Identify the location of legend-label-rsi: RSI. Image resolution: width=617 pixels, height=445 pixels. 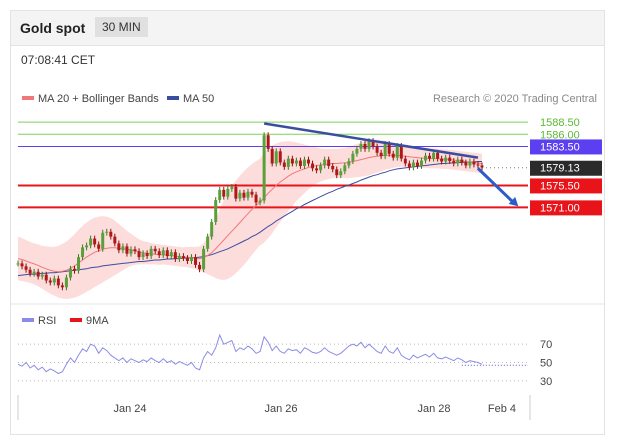
(47, 321).